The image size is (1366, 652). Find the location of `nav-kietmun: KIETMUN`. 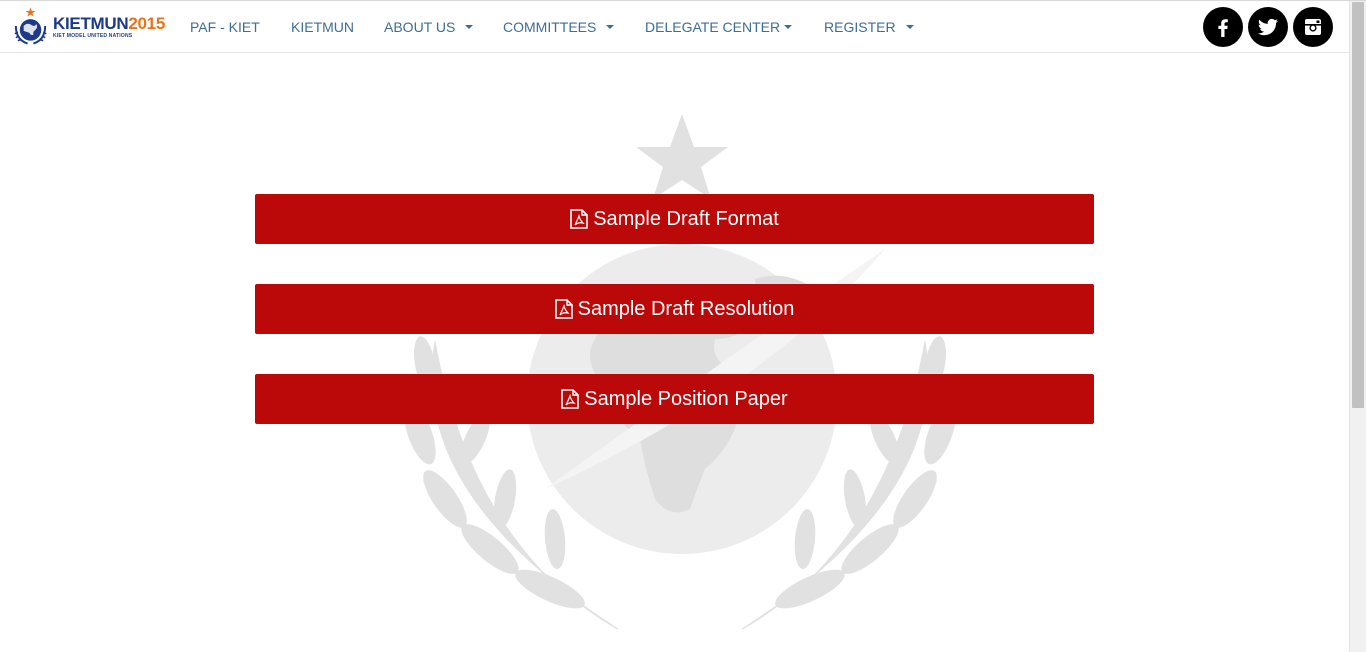

nav-kietmun: KIETMUN is located at coordinates (322, 27).